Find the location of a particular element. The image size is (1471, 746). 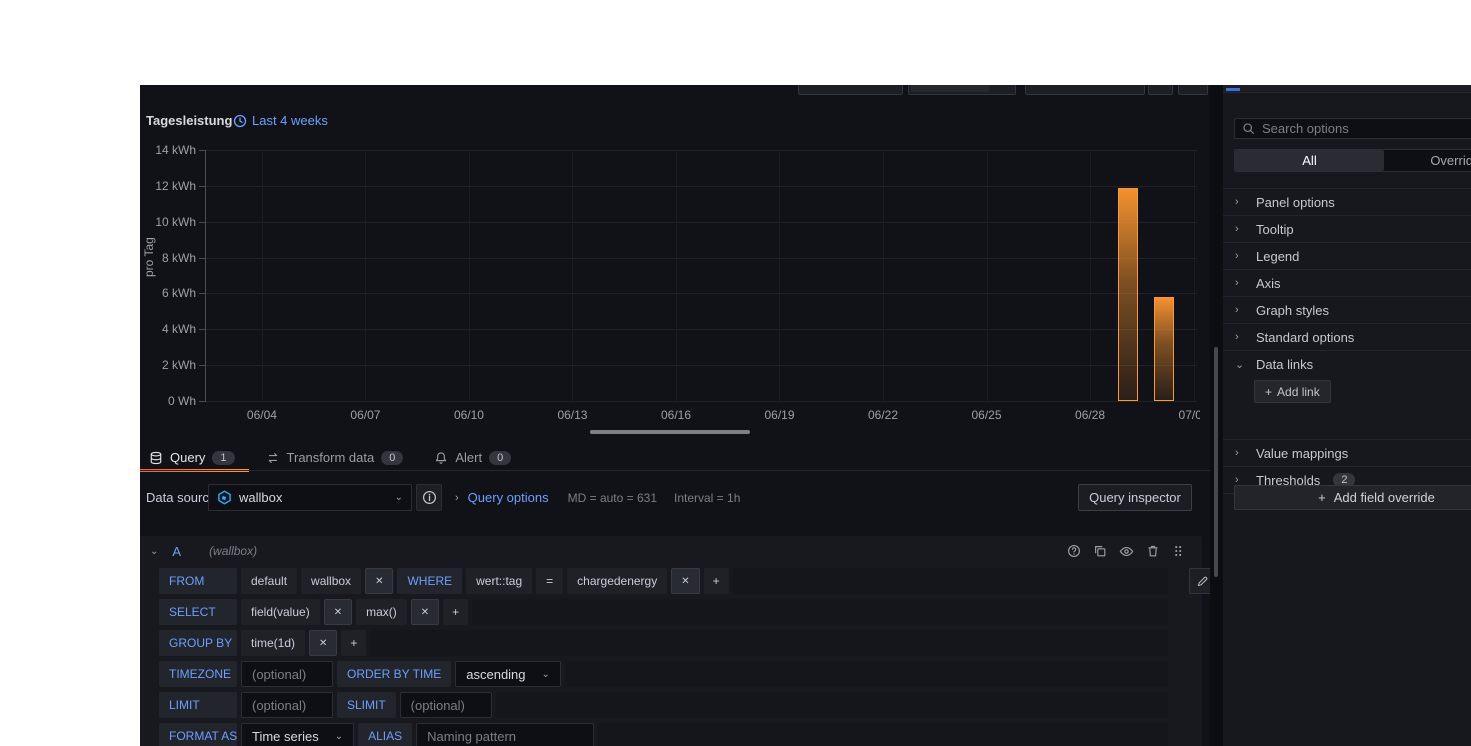

bar-06/30 is located at coordinates (1164, 349).